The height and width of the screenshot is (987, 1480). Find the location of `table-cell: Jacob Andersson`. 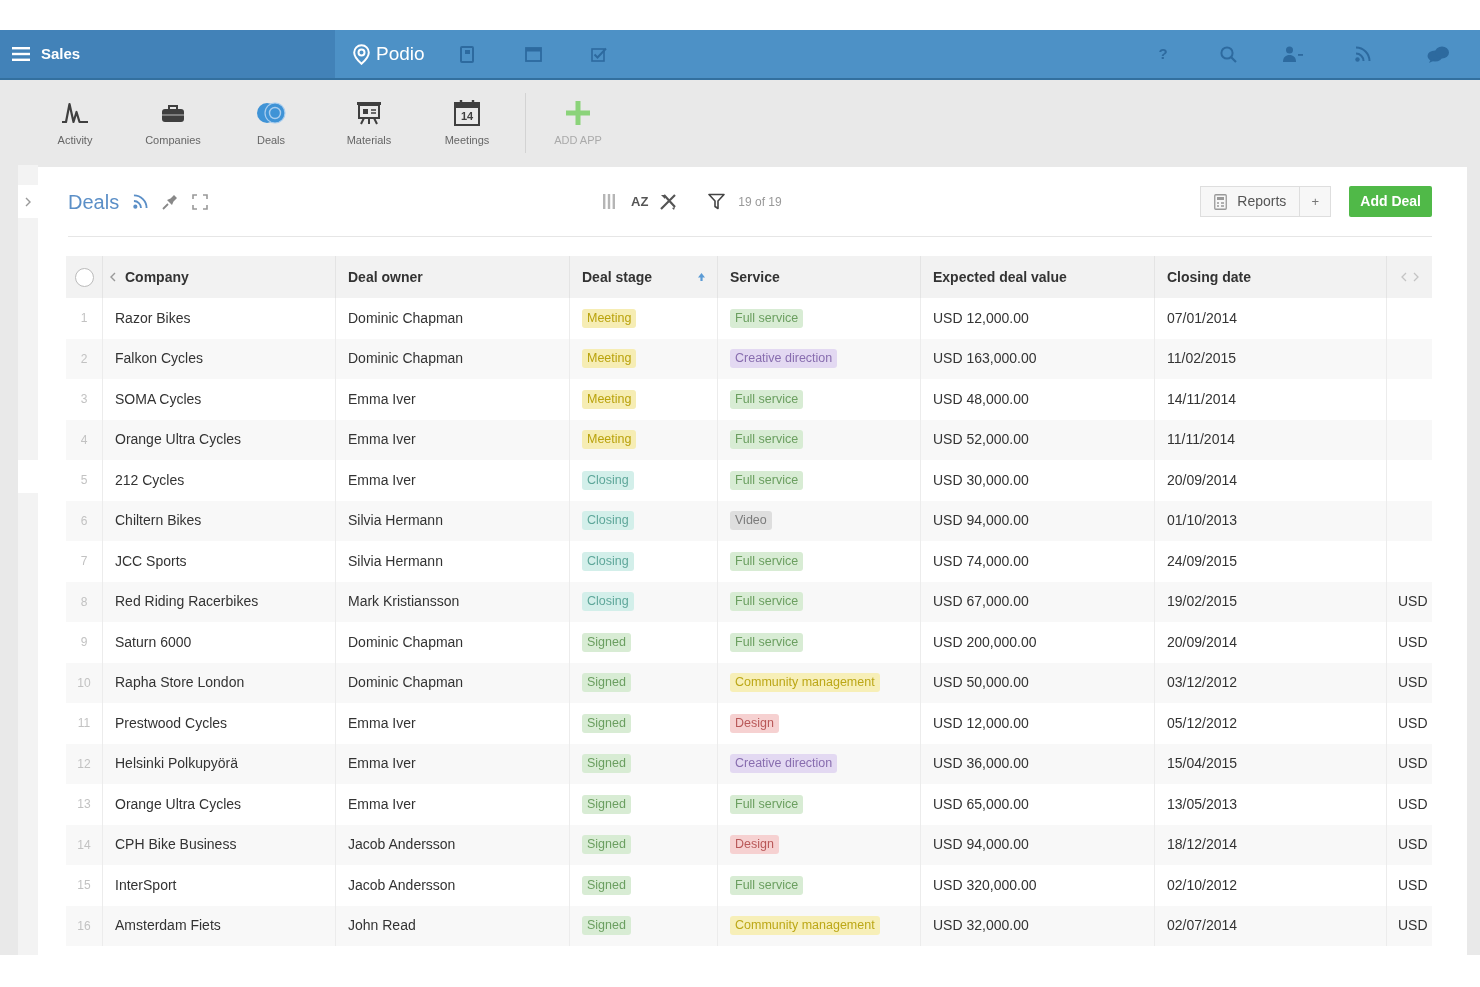

table-cell: Jacob Andersson is located at coordinates (453, 885).